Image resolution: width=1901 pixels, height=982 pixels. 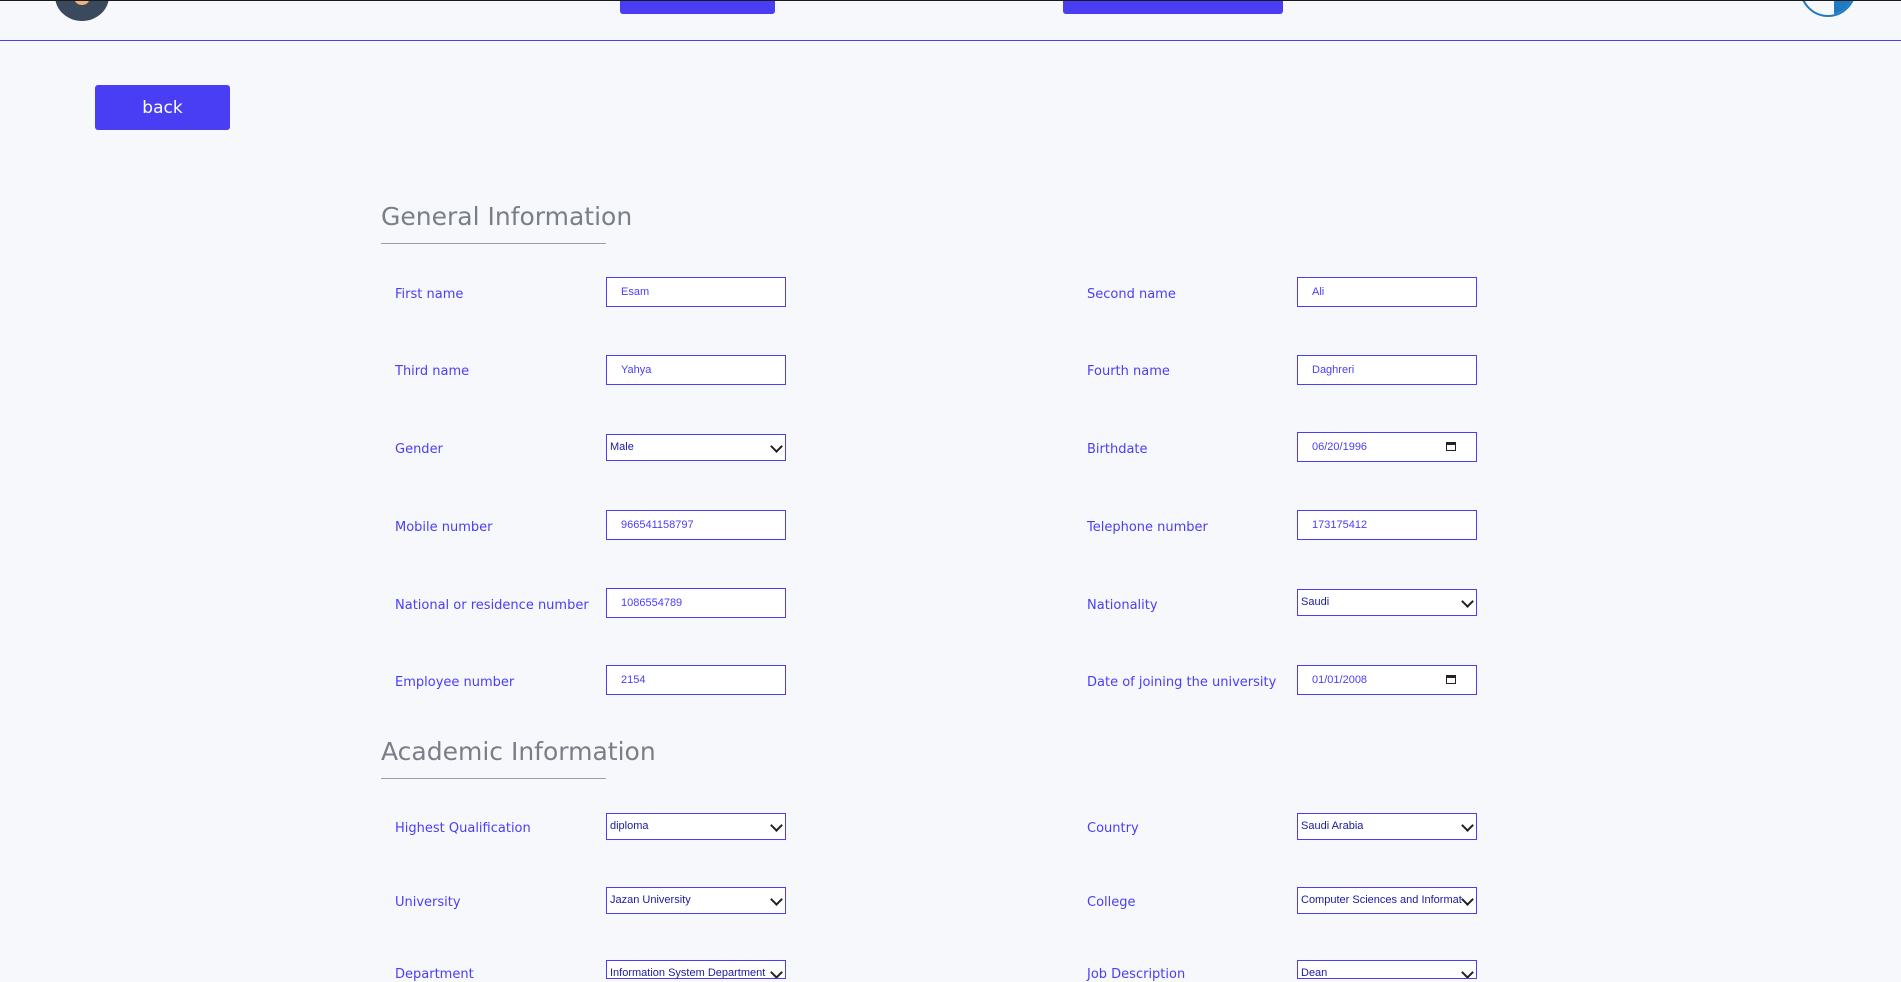 I want to click on country-select: Saudi Arabia, so click(x=1387, y=826).